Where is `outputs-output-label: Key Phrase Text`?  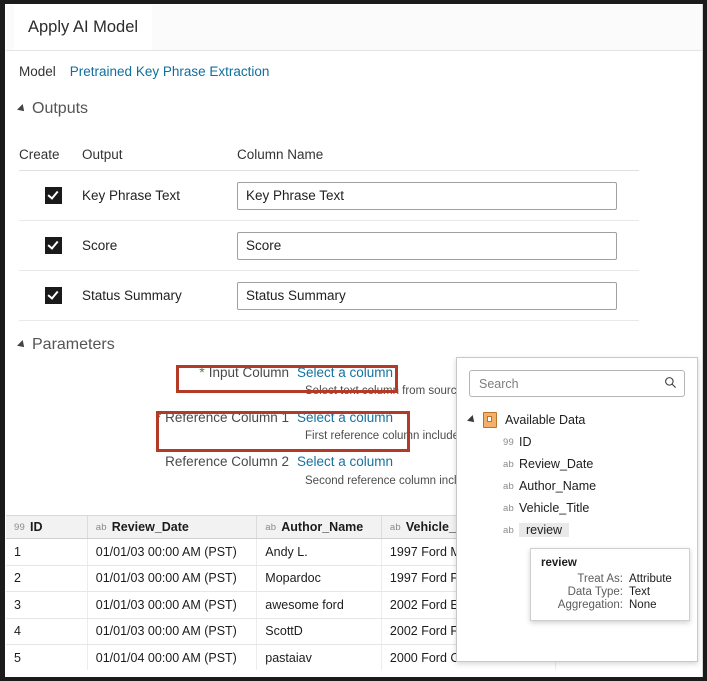
outputs-output-label: Key Phrase Text is located at coordinates (131, 195).